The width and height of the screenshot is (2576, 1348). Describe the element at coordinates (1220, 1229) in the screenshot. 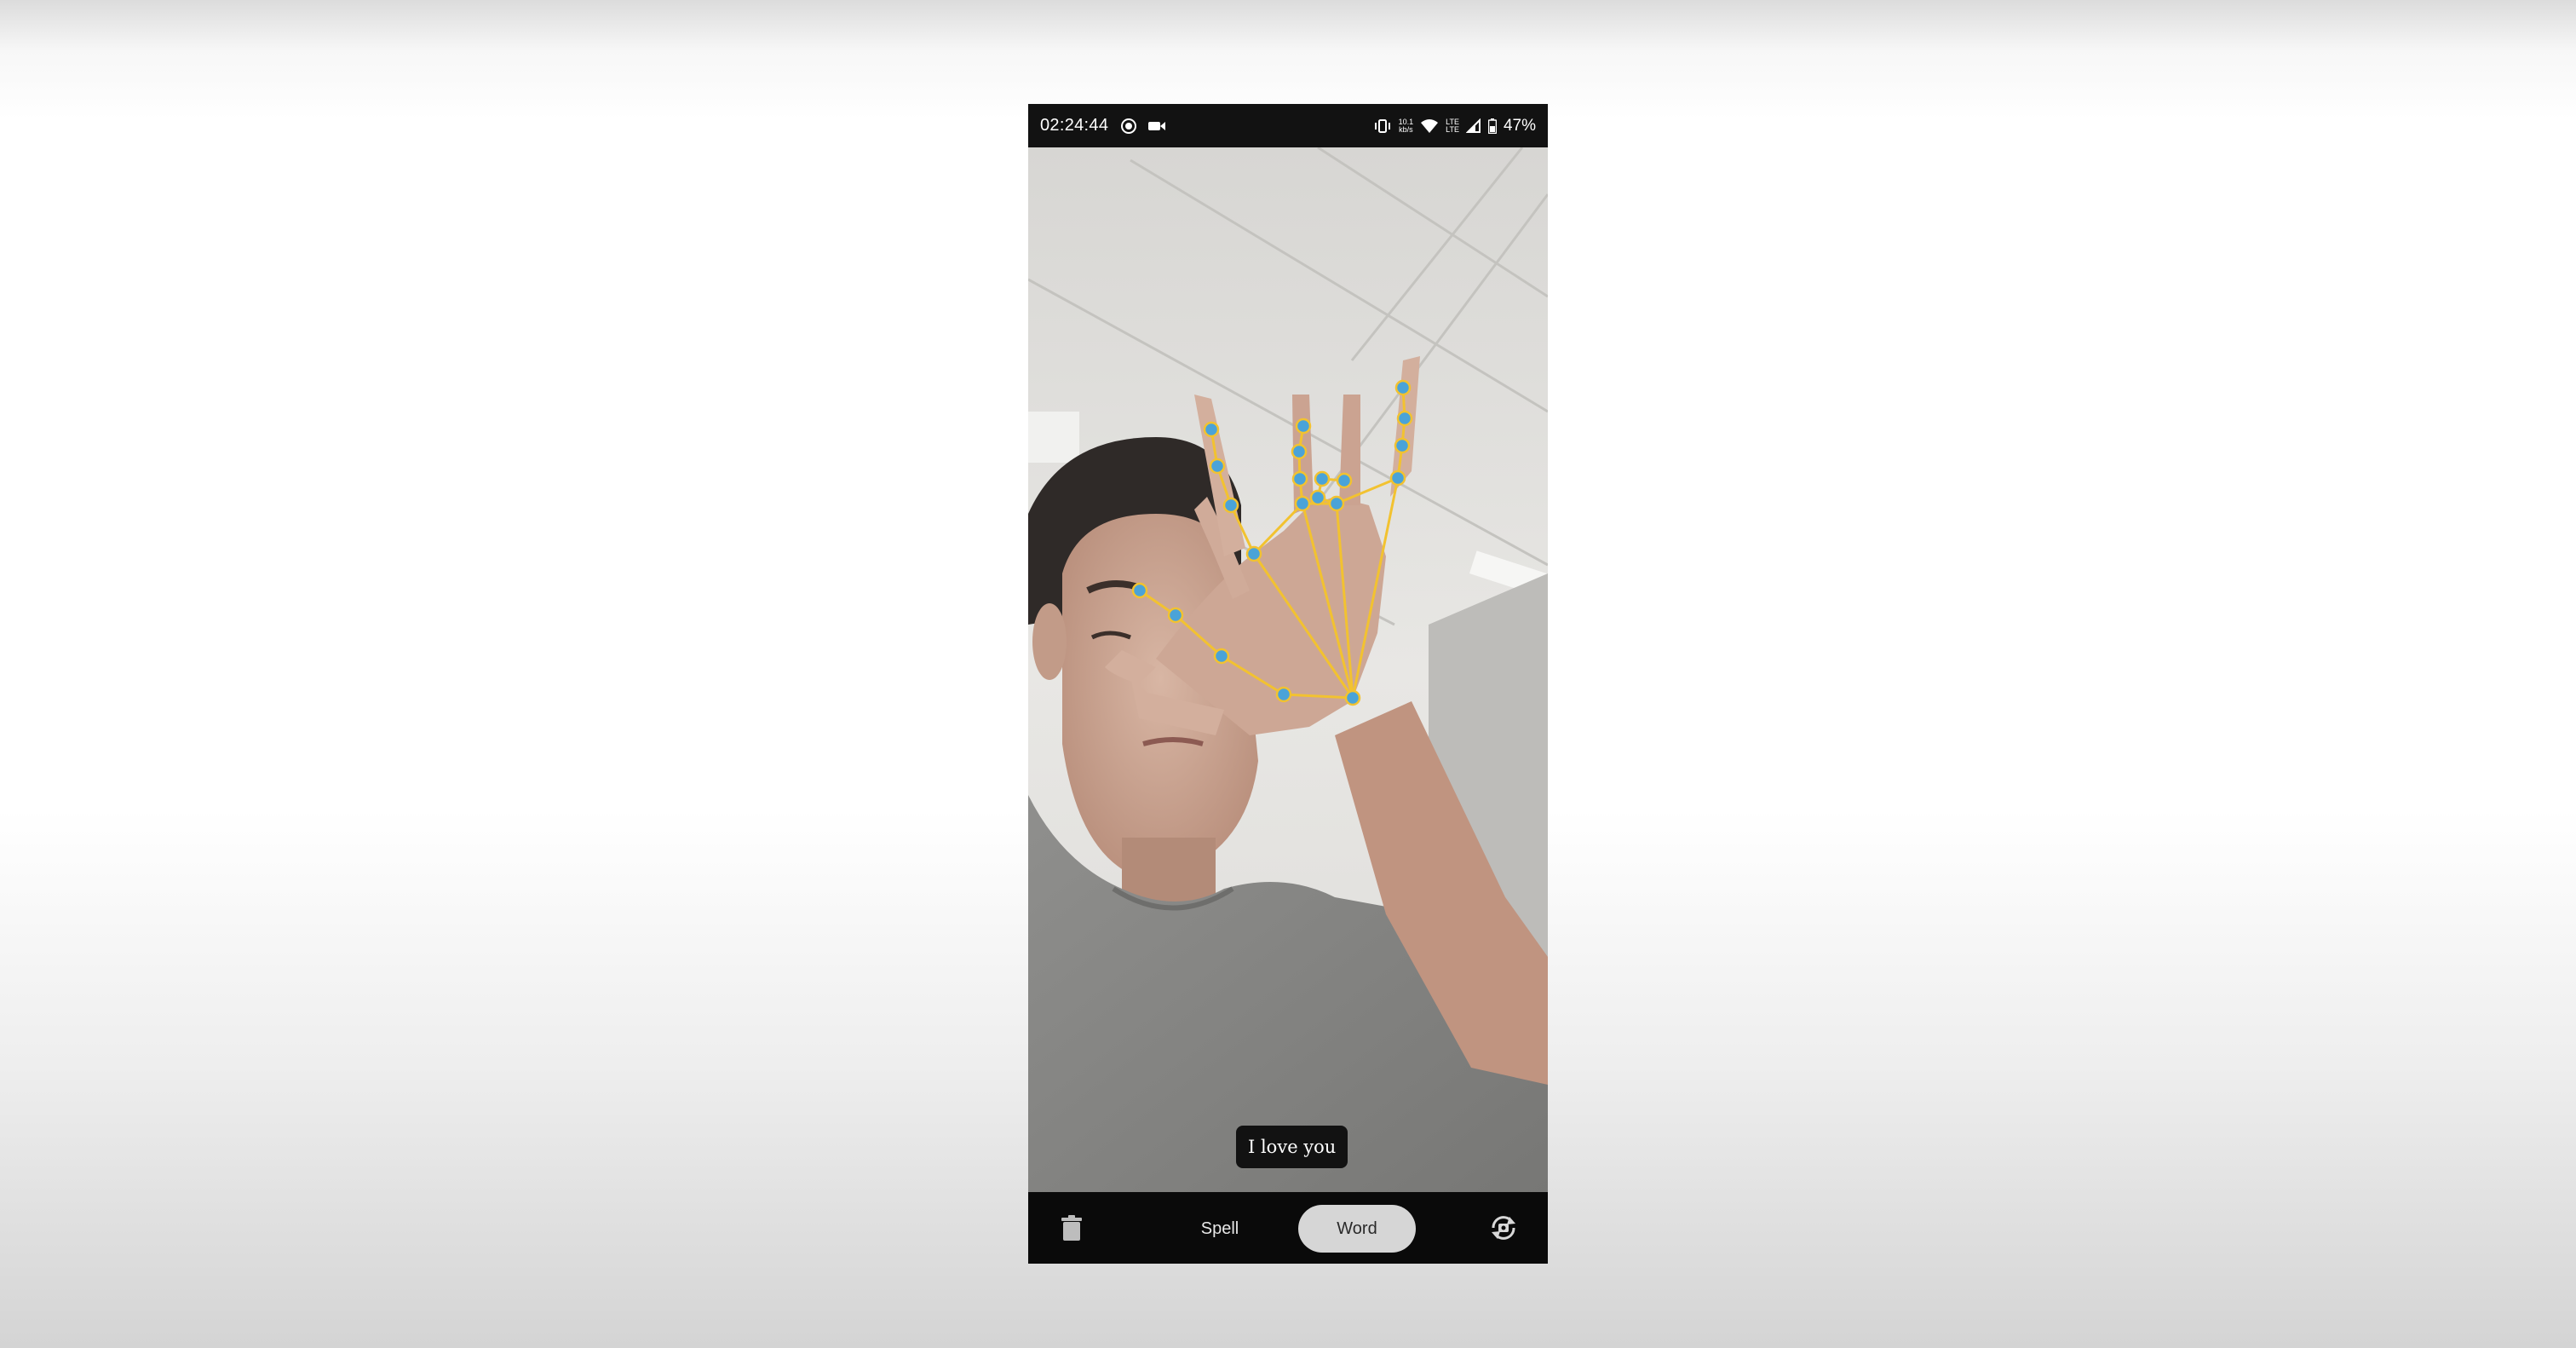

I see `tab-spell: Spell` at that location.